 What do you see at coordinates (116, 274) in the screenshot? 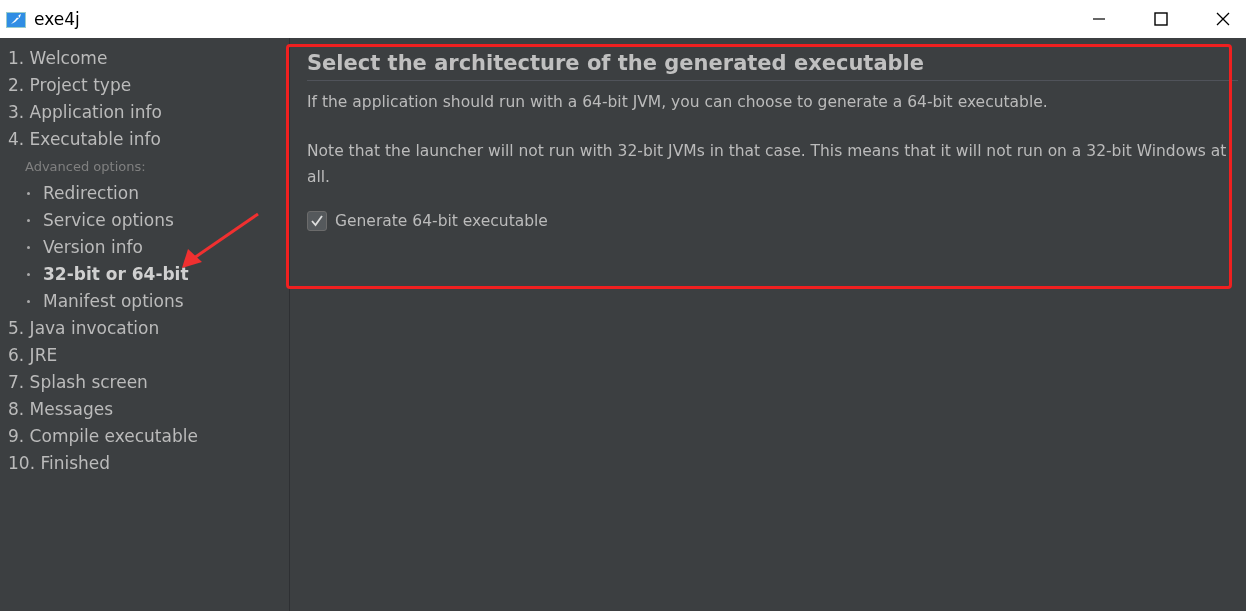
I see `sidebar-item: 32-bit or 64-bit` at bounding box center [116, 274].